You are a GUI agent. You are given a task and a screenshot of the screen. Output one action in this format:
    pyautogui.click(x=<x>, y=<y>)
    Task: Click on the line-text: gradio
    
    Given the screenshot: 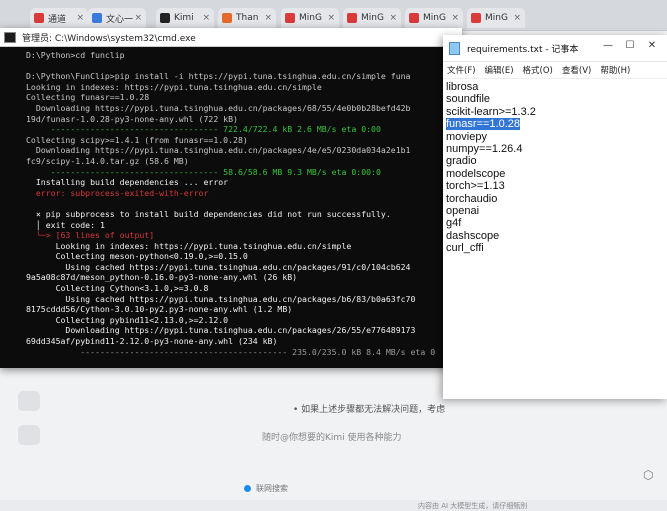 What is the action you would take?
    pyautogui.click(x=461, y=161)
    